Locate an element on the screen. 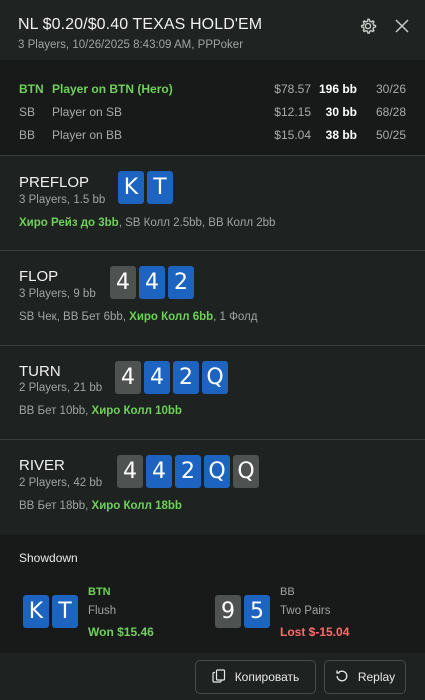 The image size is (425, 700). player-stats: 50/25 is located at coordinates (390, 135).